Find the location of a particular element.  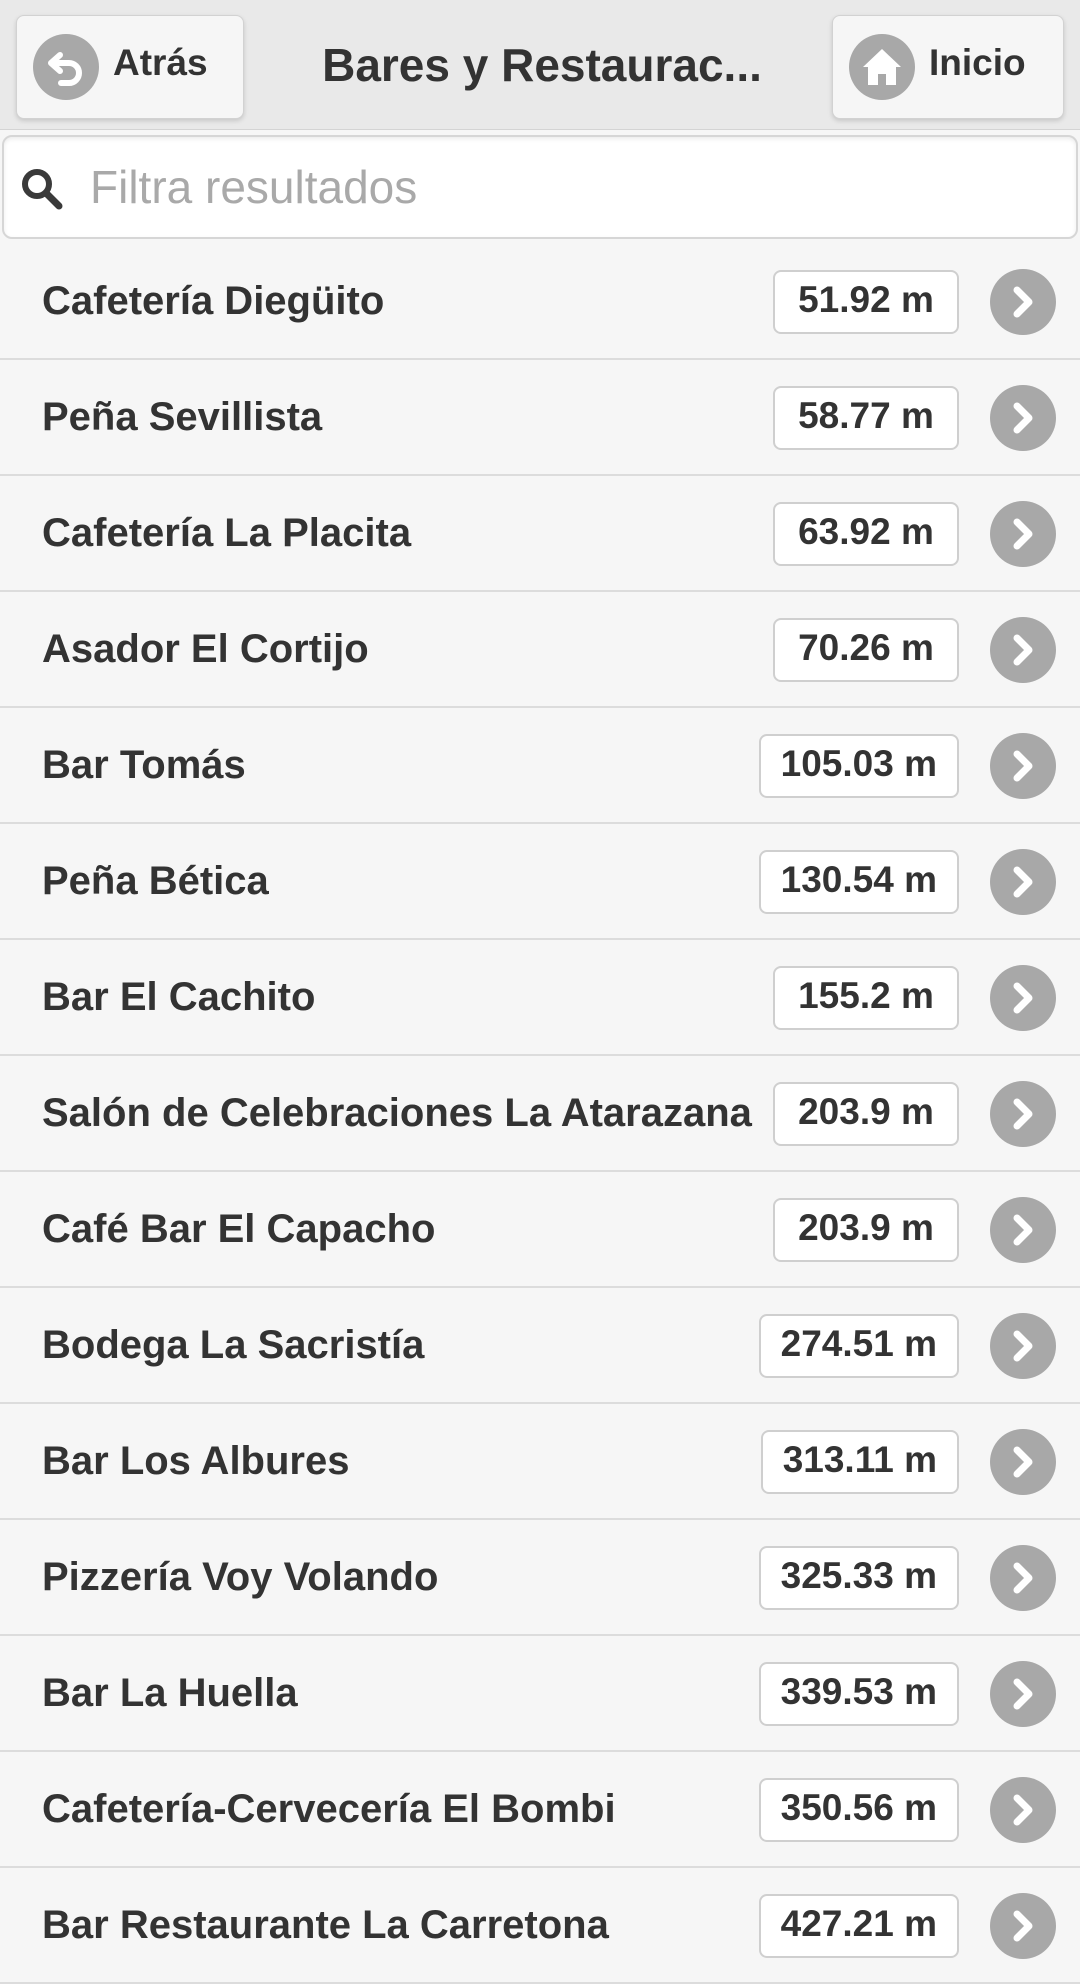

header-bar: Atrás Bares y Restaurac... Inicio is located at coordinates (540, 65).